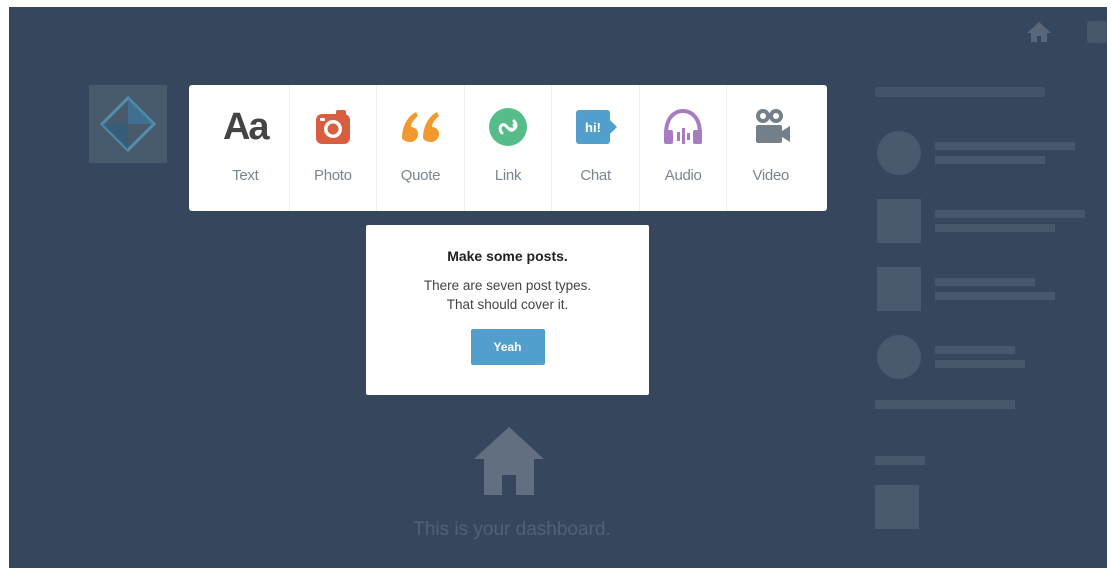 This screenshot has width=1113, height=570. Describe the element at coordinates (1097, 32) in the screenshot. I see `account-menu-icon` at that location.